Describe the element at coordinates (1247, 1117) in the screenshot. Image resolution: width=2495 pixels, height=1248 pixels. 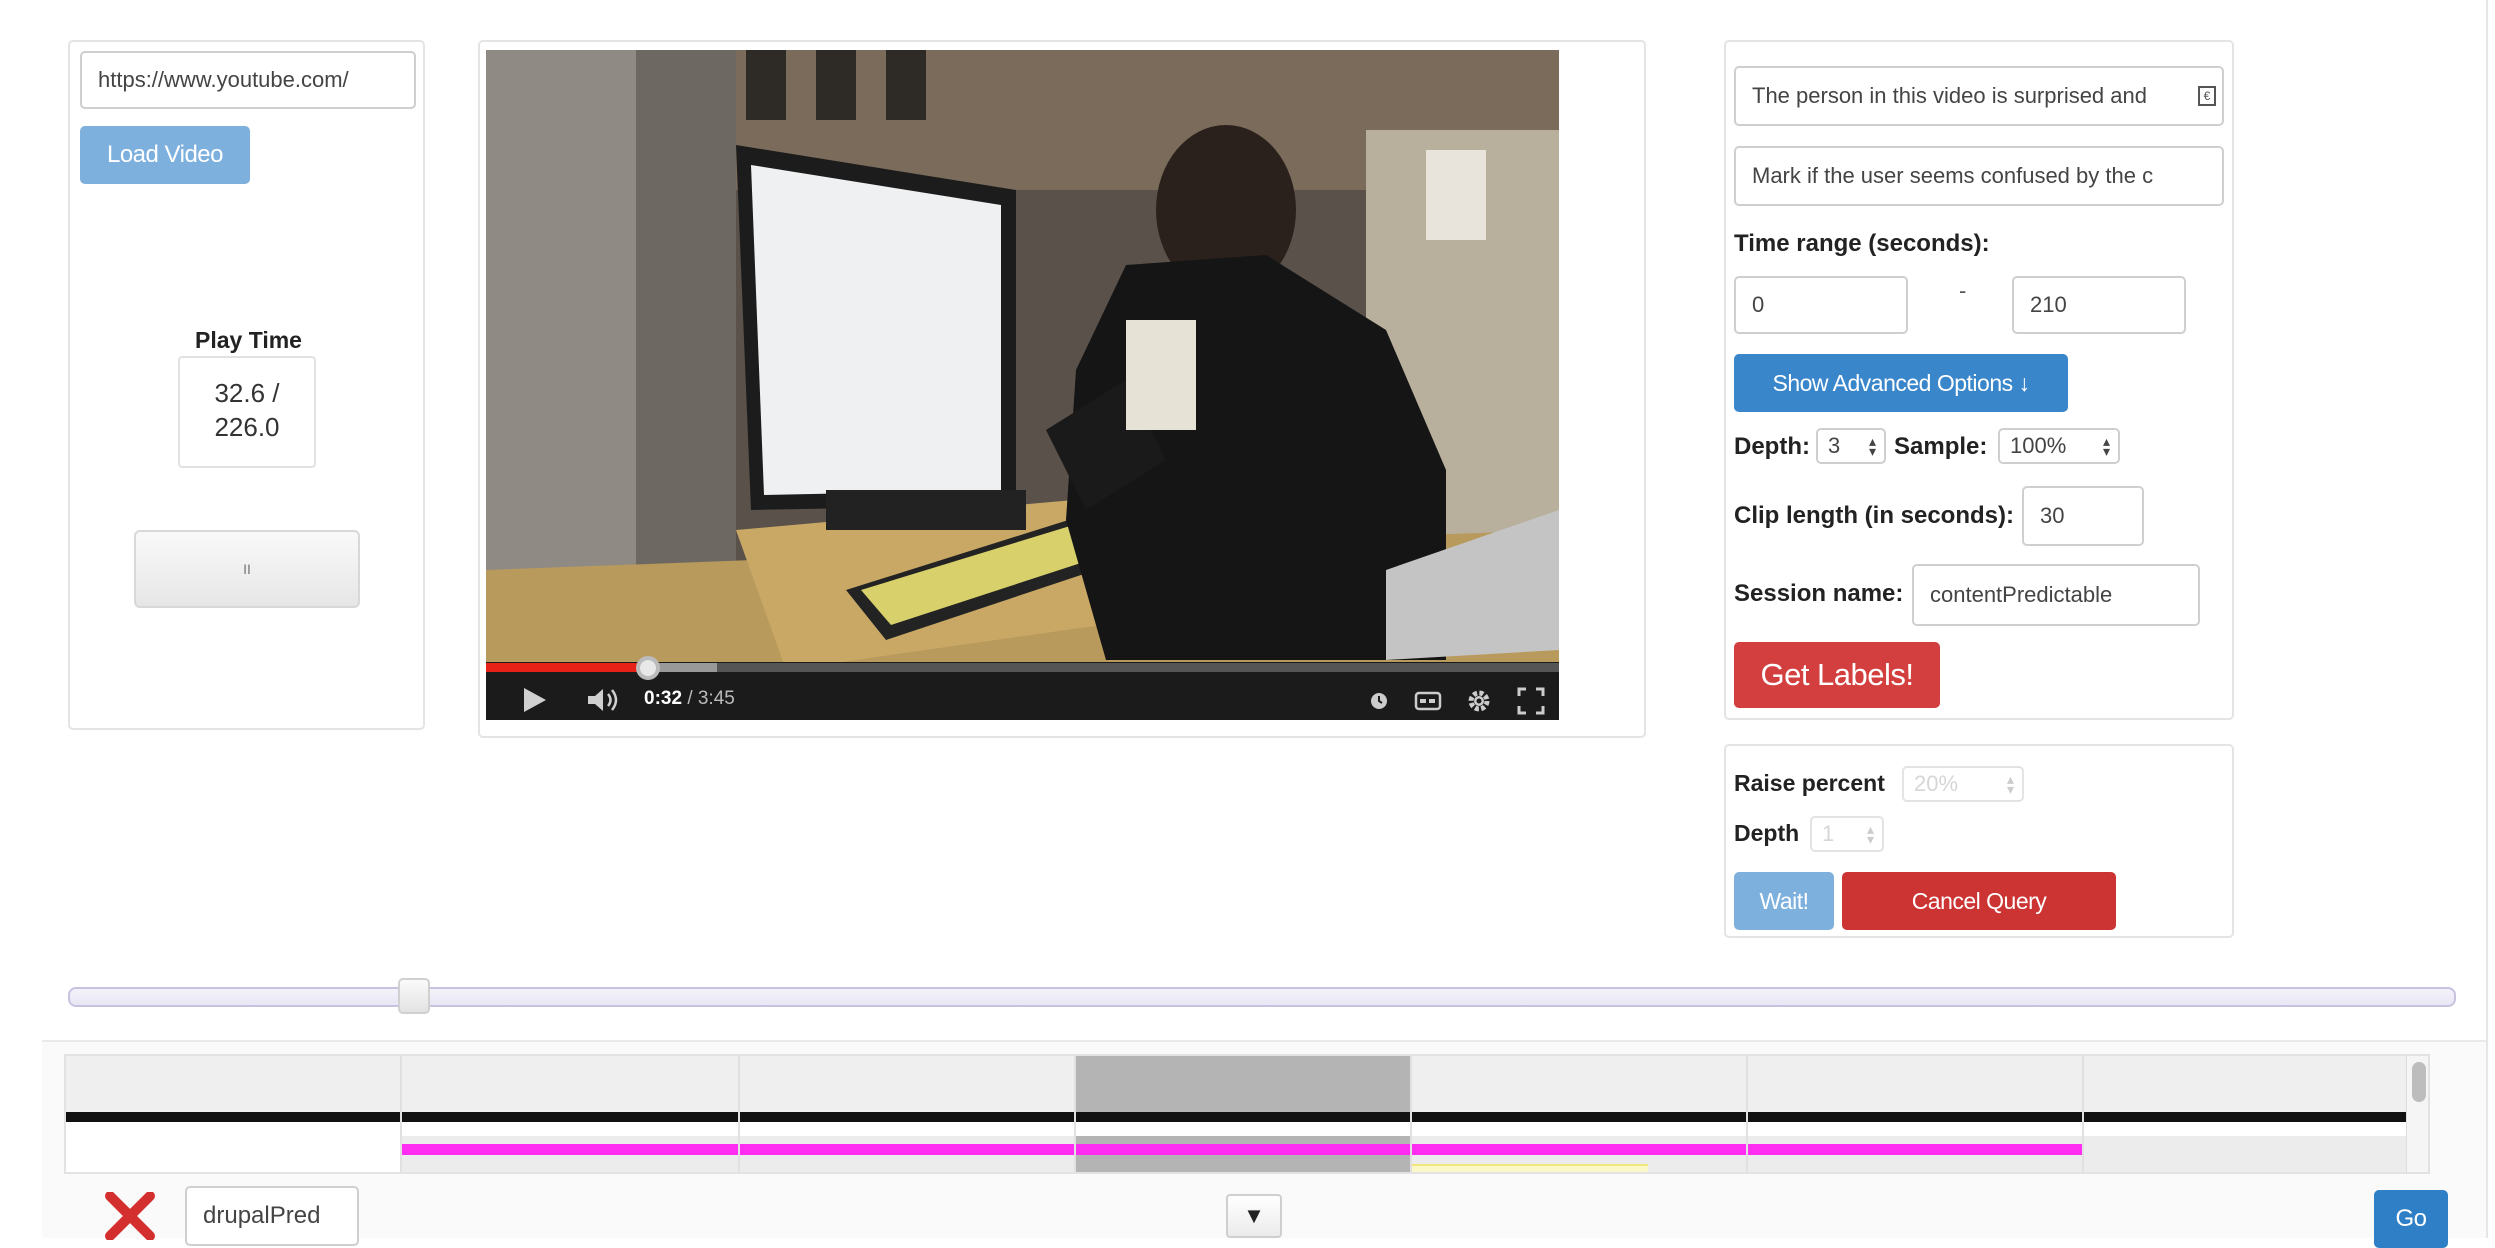
I see `timeline-black-line` at that location.